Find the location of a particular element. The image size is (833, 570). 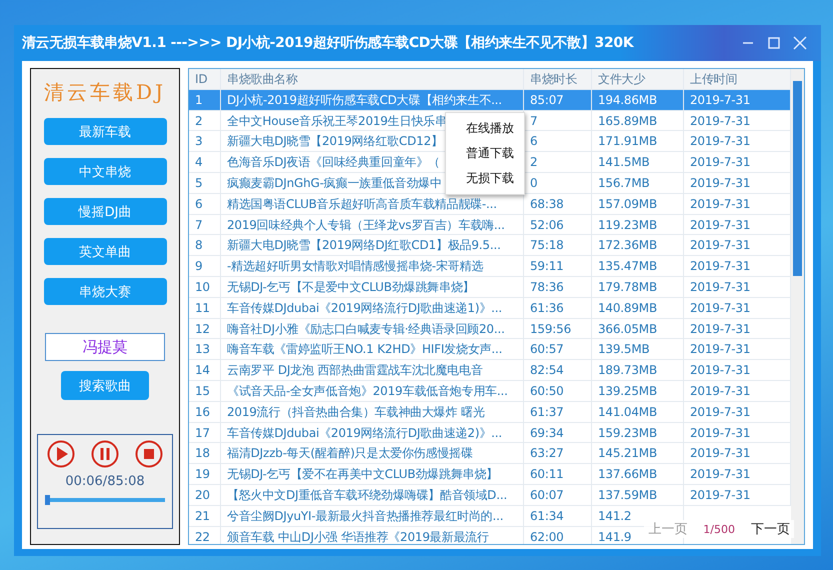

table-cell: 69:34 is located at coordinates (547, 433).